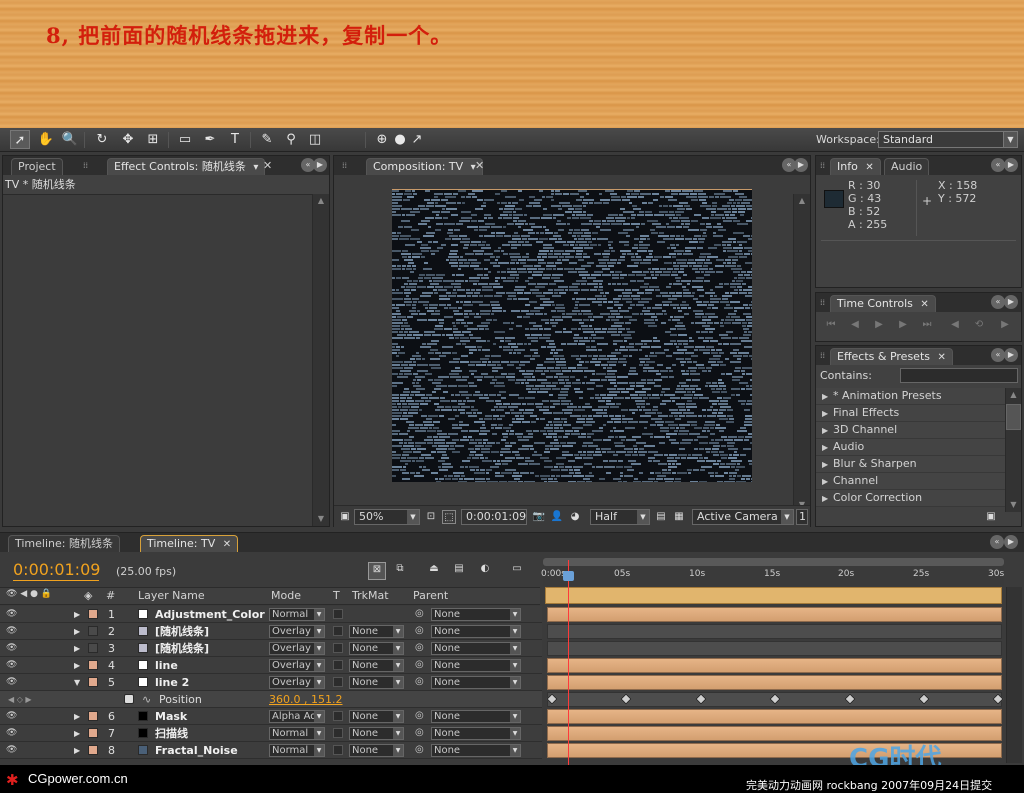 The image size is (1024, 793). Describe the element at coordinates (557, 517) in the screenshot. I see `show-snapshot-icon: 👤` at that location.